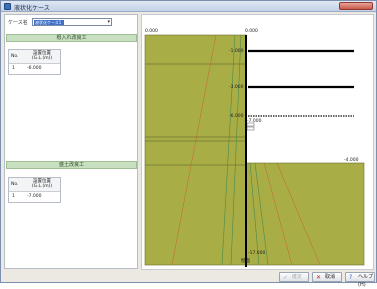  What do you see at coordinates (356, 6) in the screenshot?
I see `close-button` at bounding box center [356, 6].